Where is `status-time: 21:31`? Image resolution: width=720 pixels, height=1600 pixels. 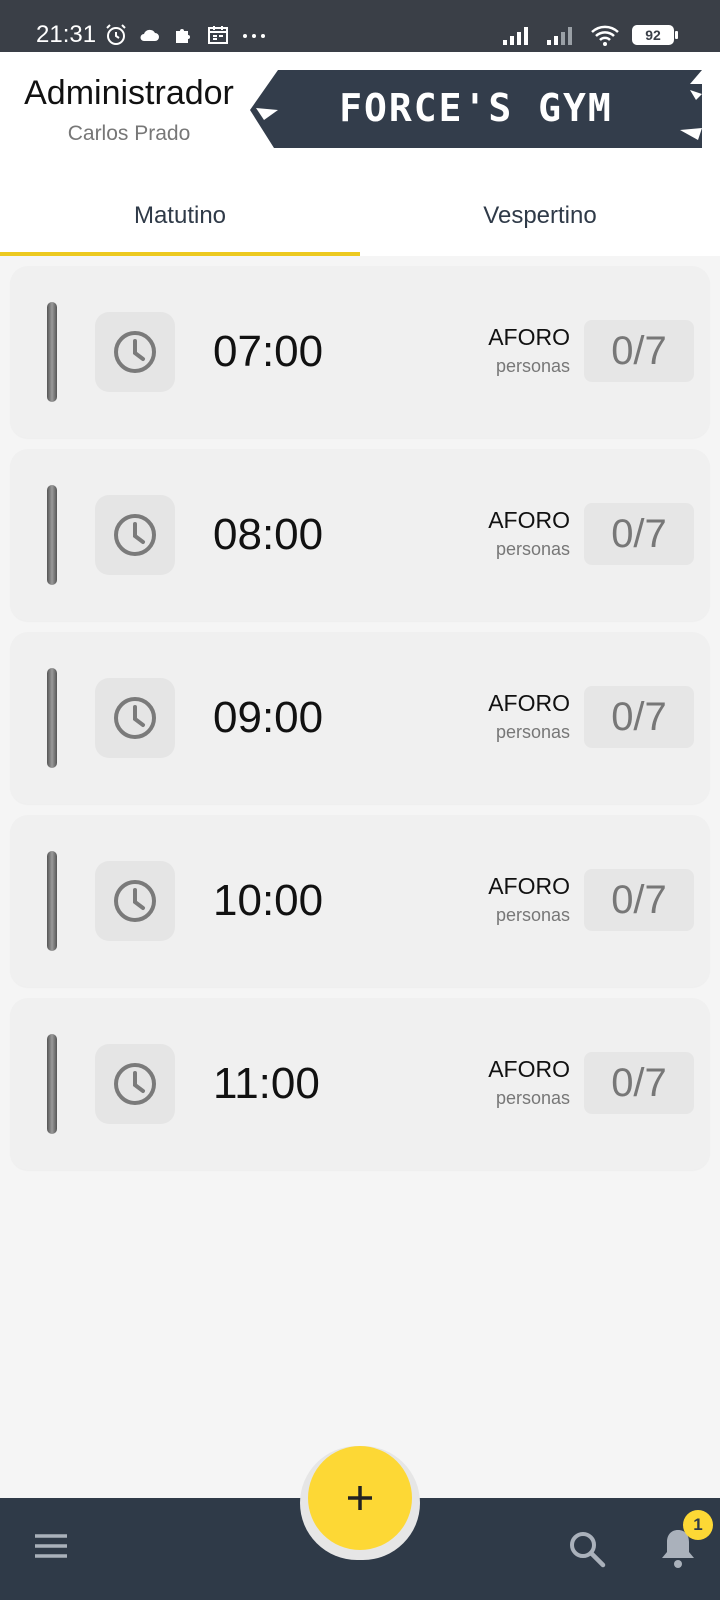 status-time: 21:31 is located at coordinates (66, 34).